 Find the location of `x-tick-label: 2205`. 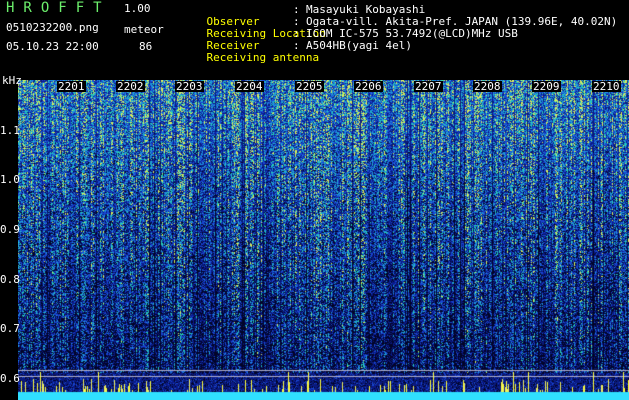

x-tick-label: 2205 is located at coordinates (309, 86).